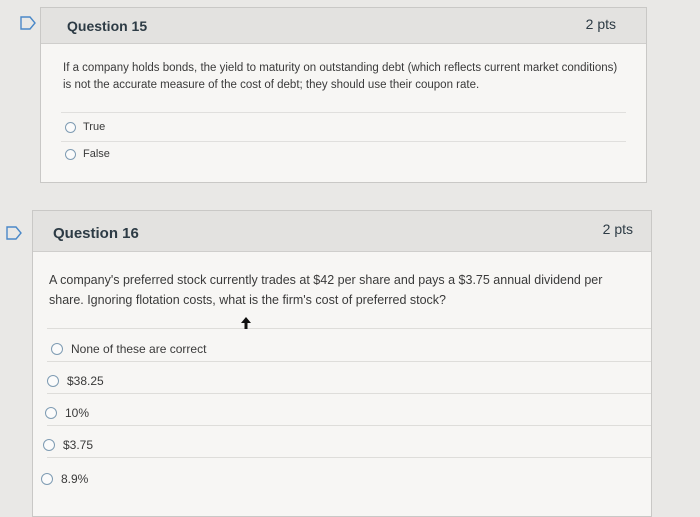 This screenshot has height=517, width=700. What do you see at coordinates (28, 23) in the screenshot?
I see `flag-question-15-icon` at bounding box center [28, 23].